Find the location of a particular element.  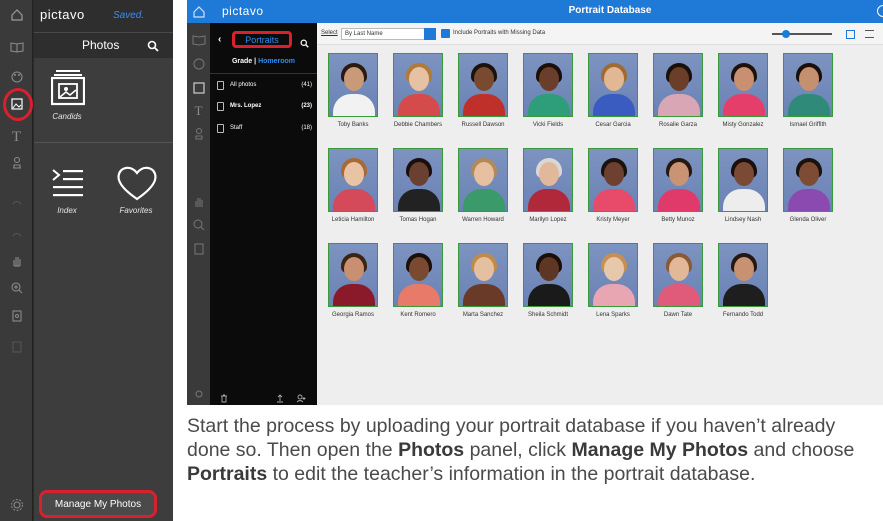

portrait-card: Sheila Schmidt is located at coordinates (548, 281).